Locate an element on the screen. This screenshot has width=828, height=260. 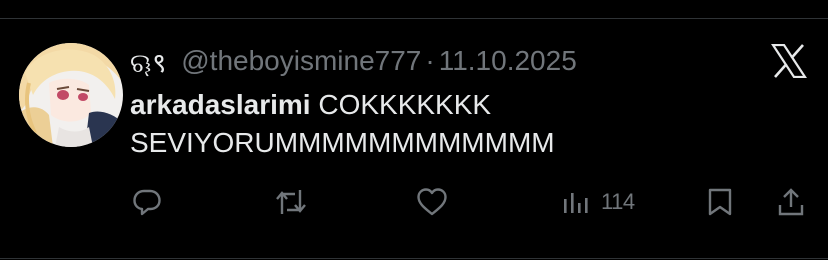
user-handle: @theboyismine777 is located at coordinates (301, 61).